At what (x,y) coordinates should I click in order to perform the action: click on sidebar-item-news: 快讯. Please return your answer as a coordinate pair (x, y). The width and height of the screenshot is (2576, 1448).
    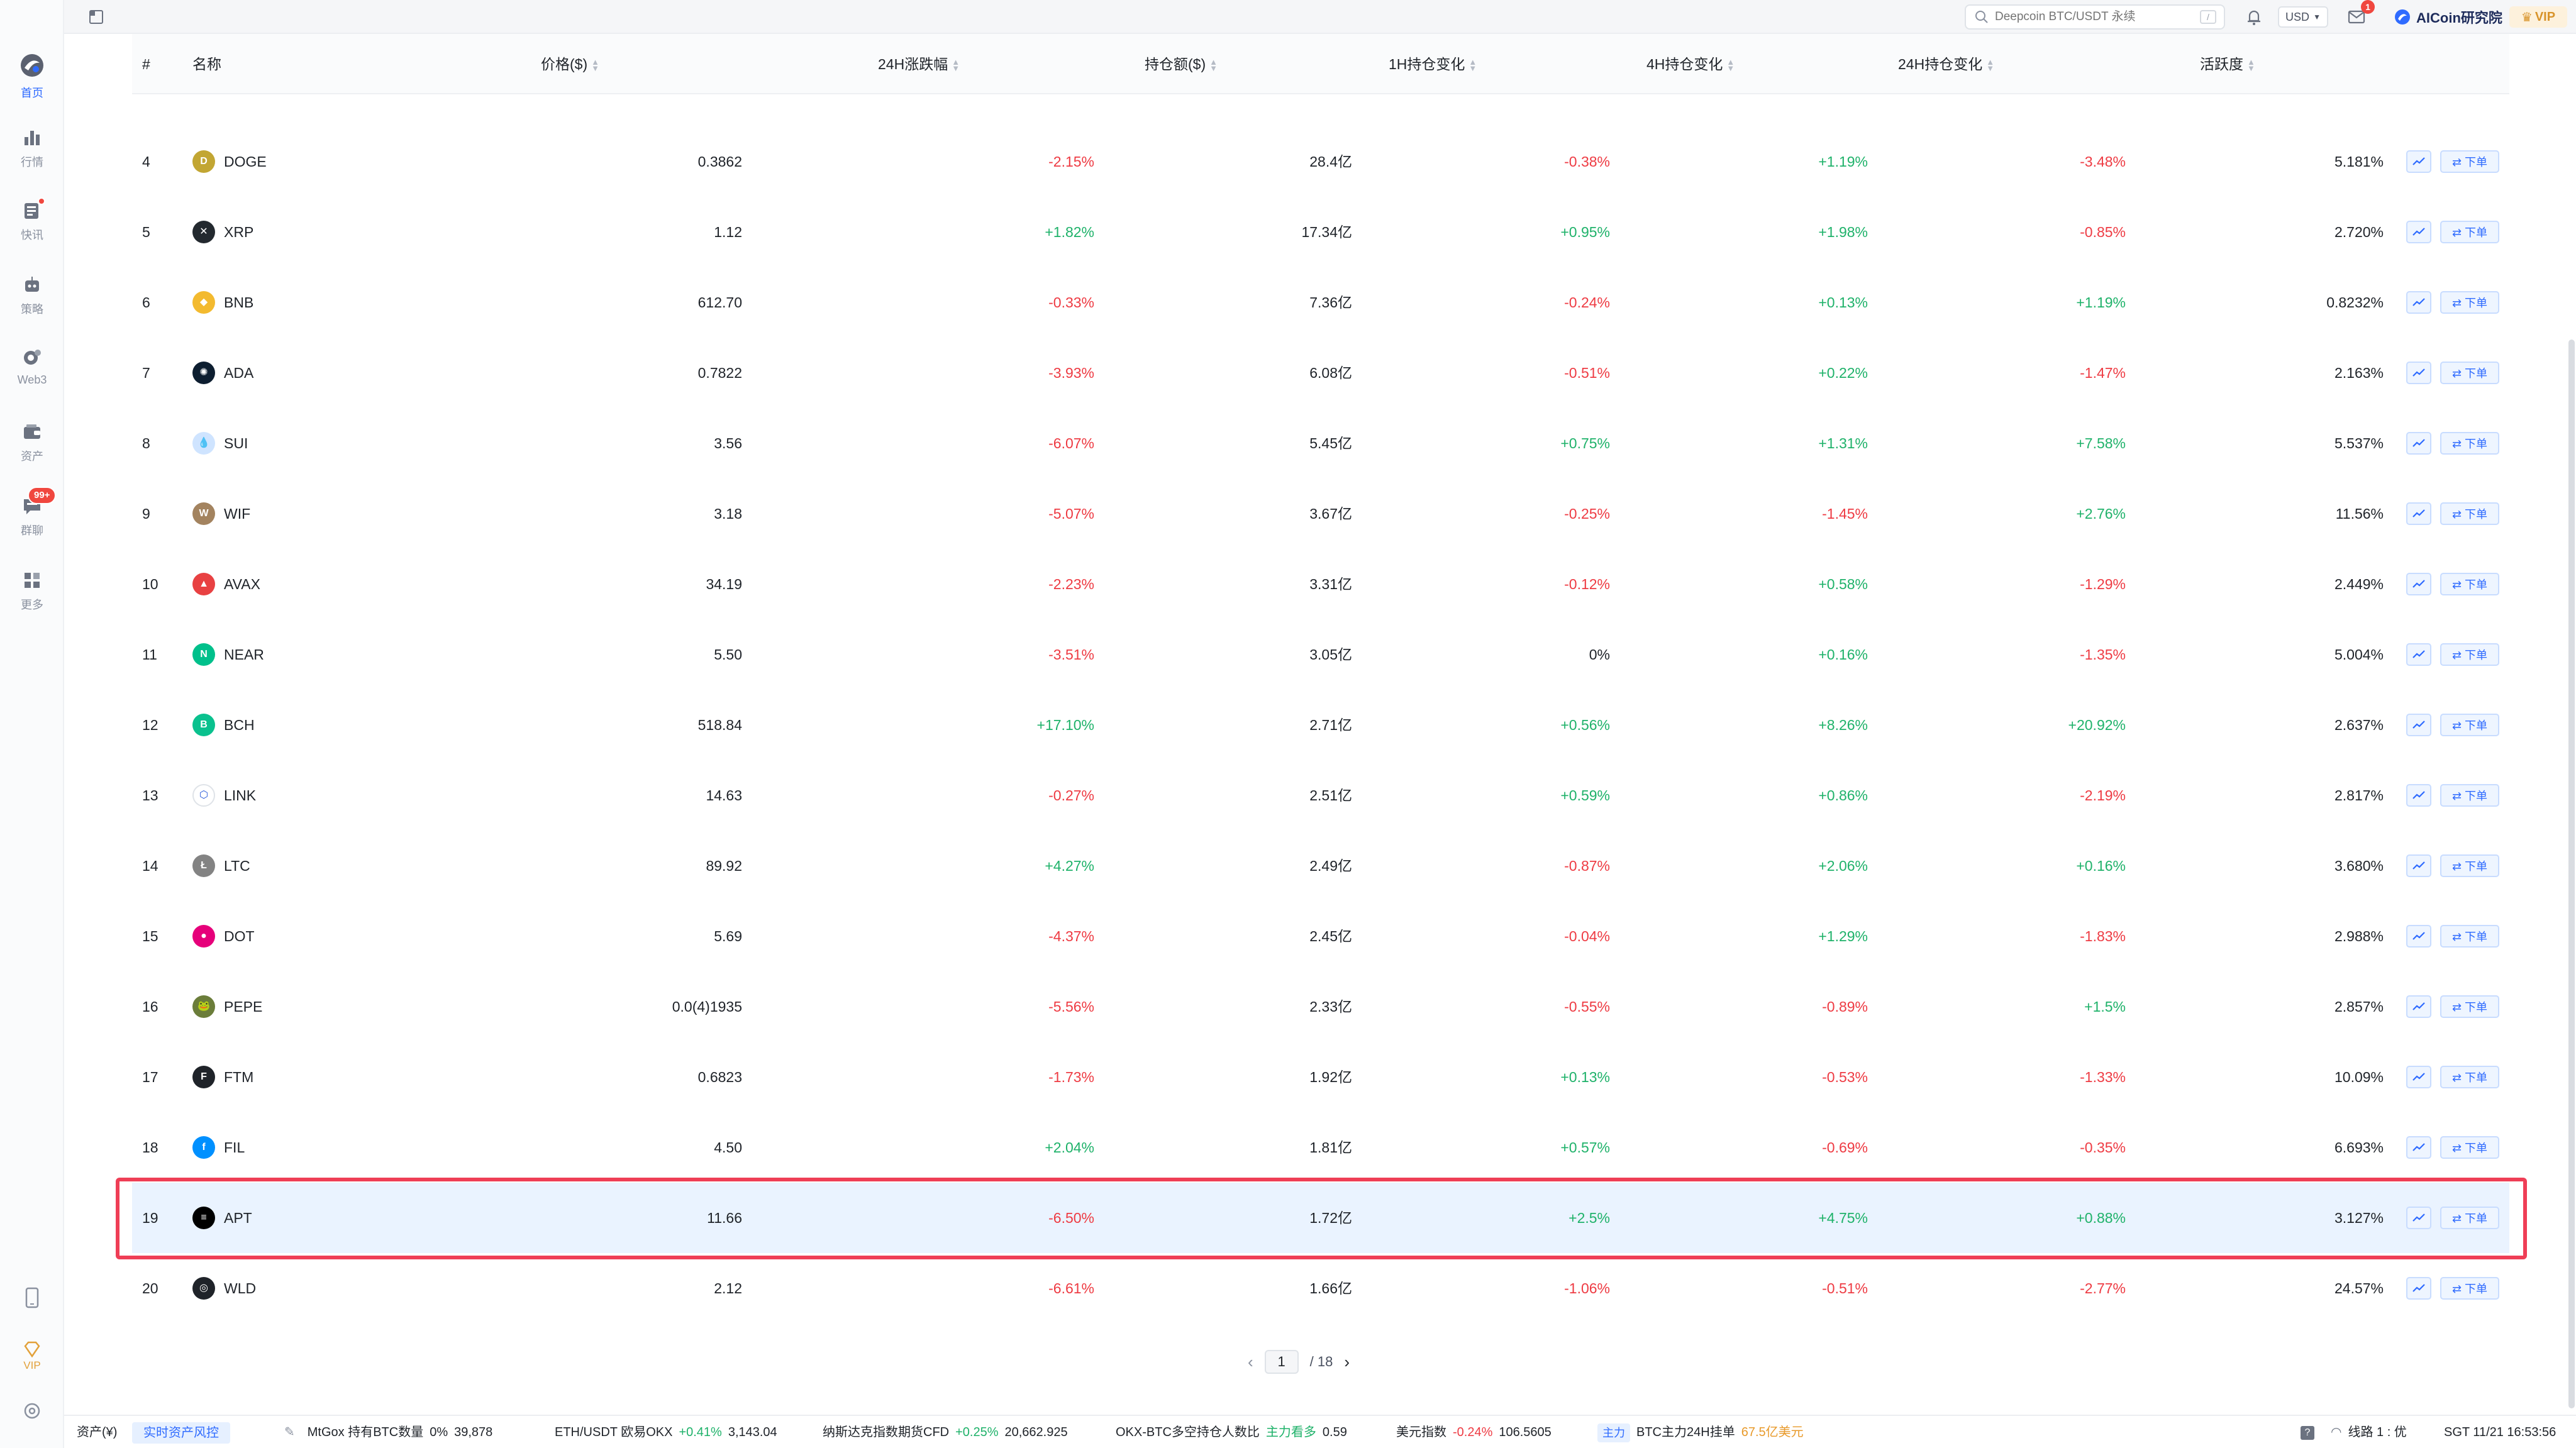
    Looking at the image, I should click on (32, 227).